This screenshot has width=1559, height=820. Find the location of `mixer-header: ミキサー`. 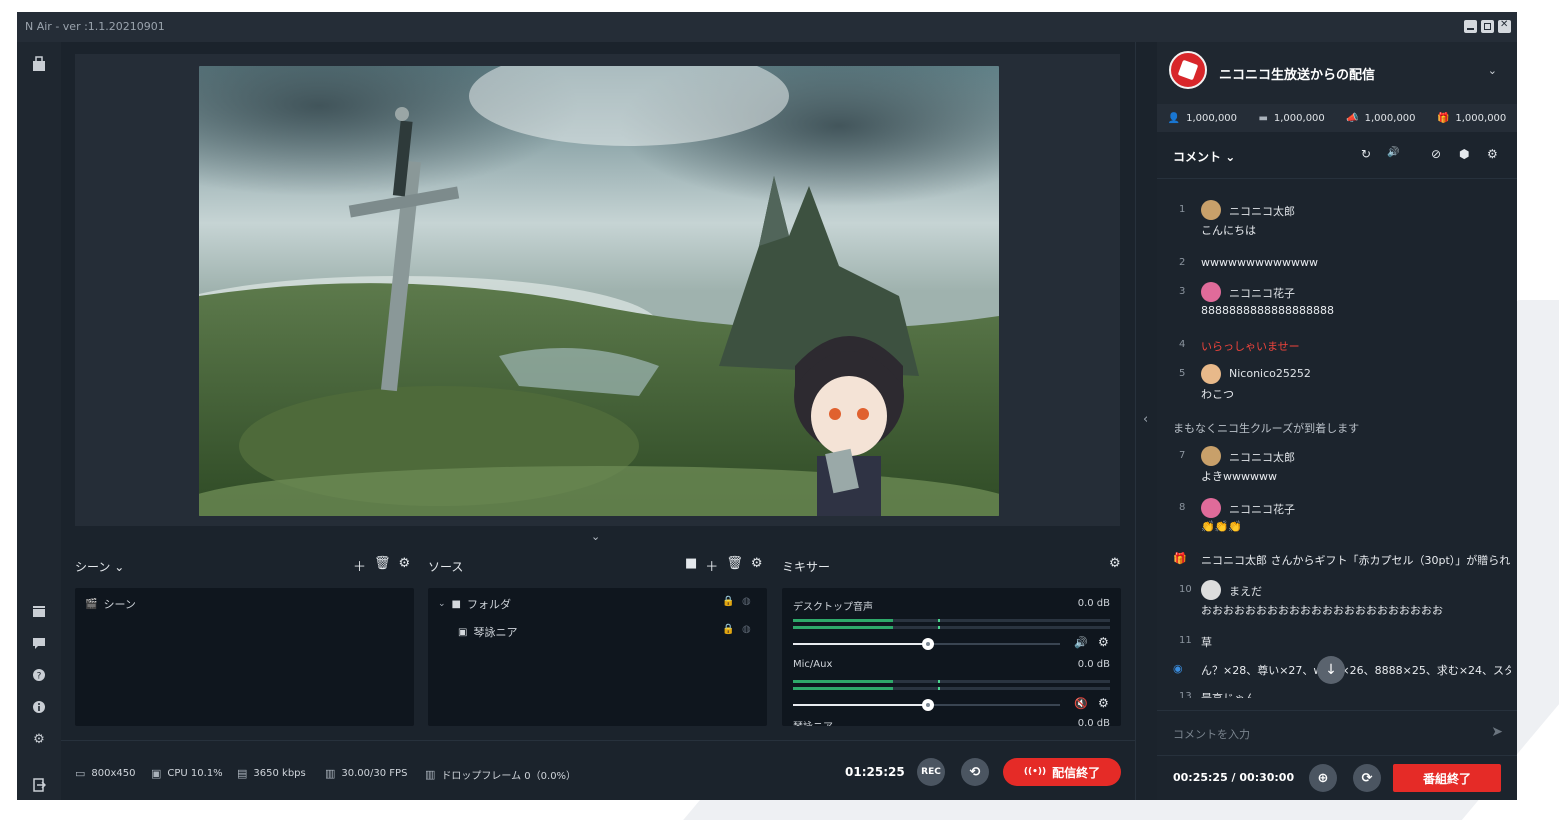

mixer-header: ミキサー is located at coordinates (806, 567).